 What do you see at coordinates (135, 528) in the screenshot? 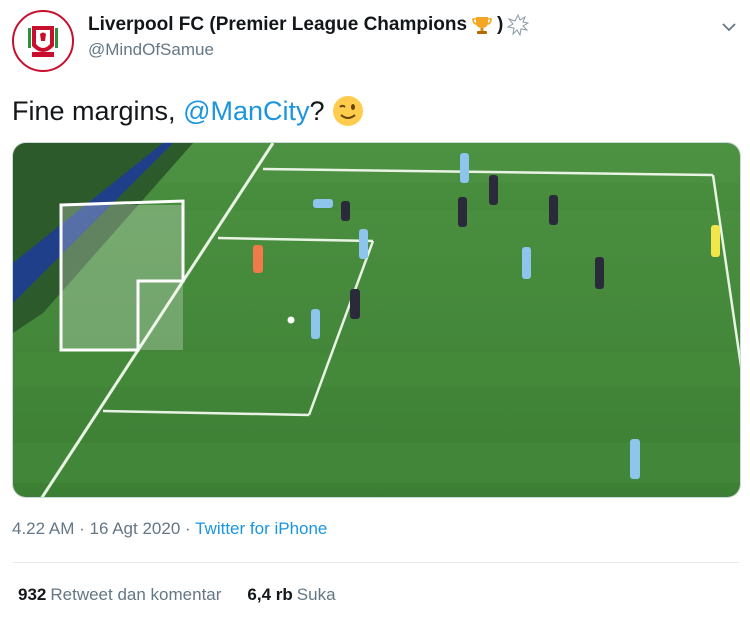
I see `tweet-date: 16 Agt 2020` at bounding box center [135, 528].